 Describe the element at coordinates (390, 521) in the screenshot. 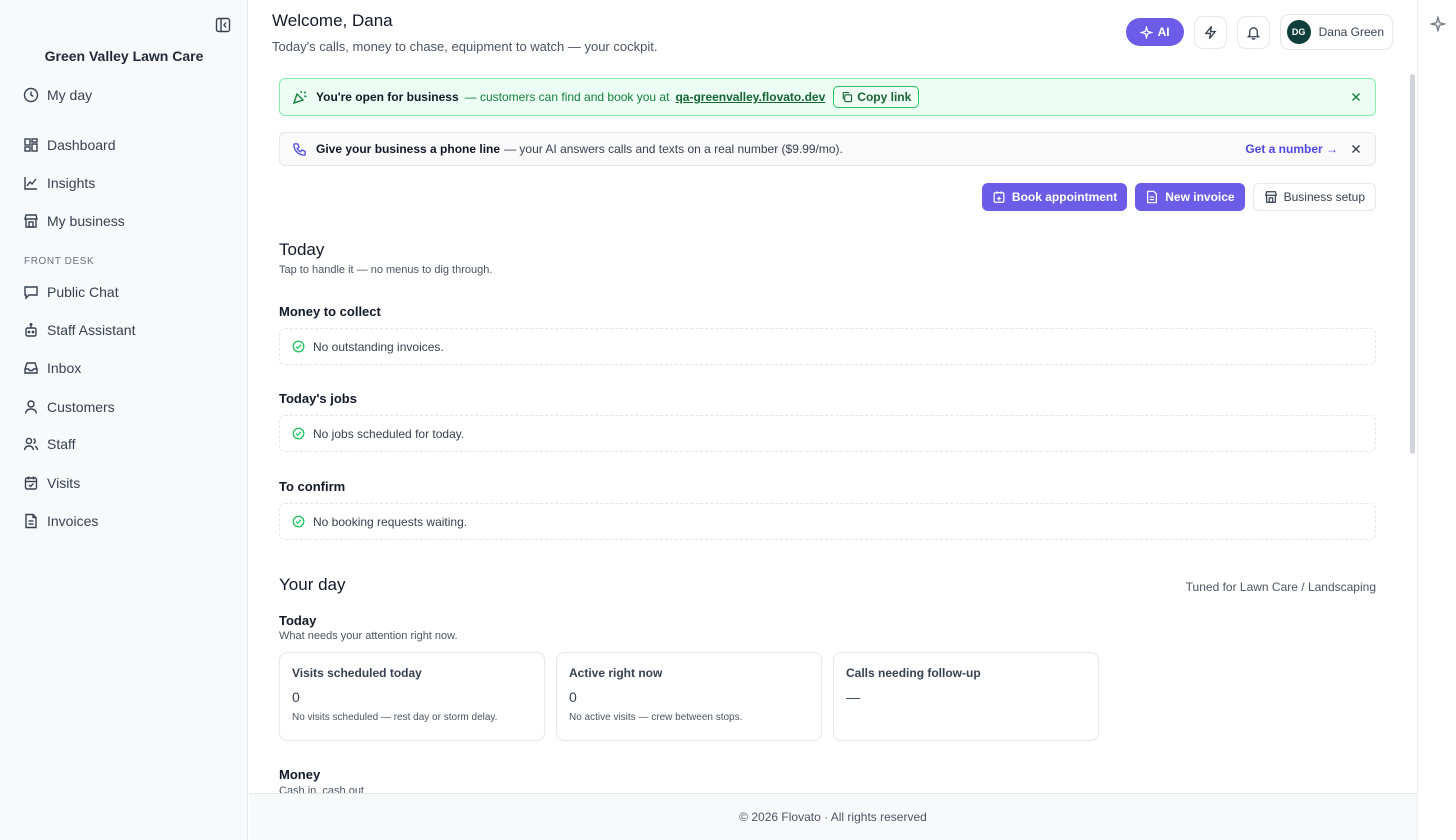

I see `empty-text: No booking requests waiting.` at that location.